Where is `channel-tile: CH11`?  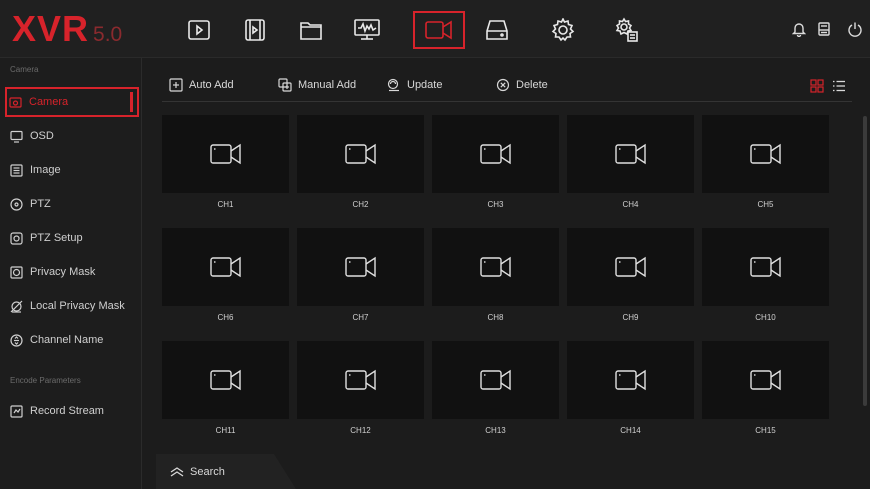
channel-tile: CH11 is located at coordinates (225, 393).